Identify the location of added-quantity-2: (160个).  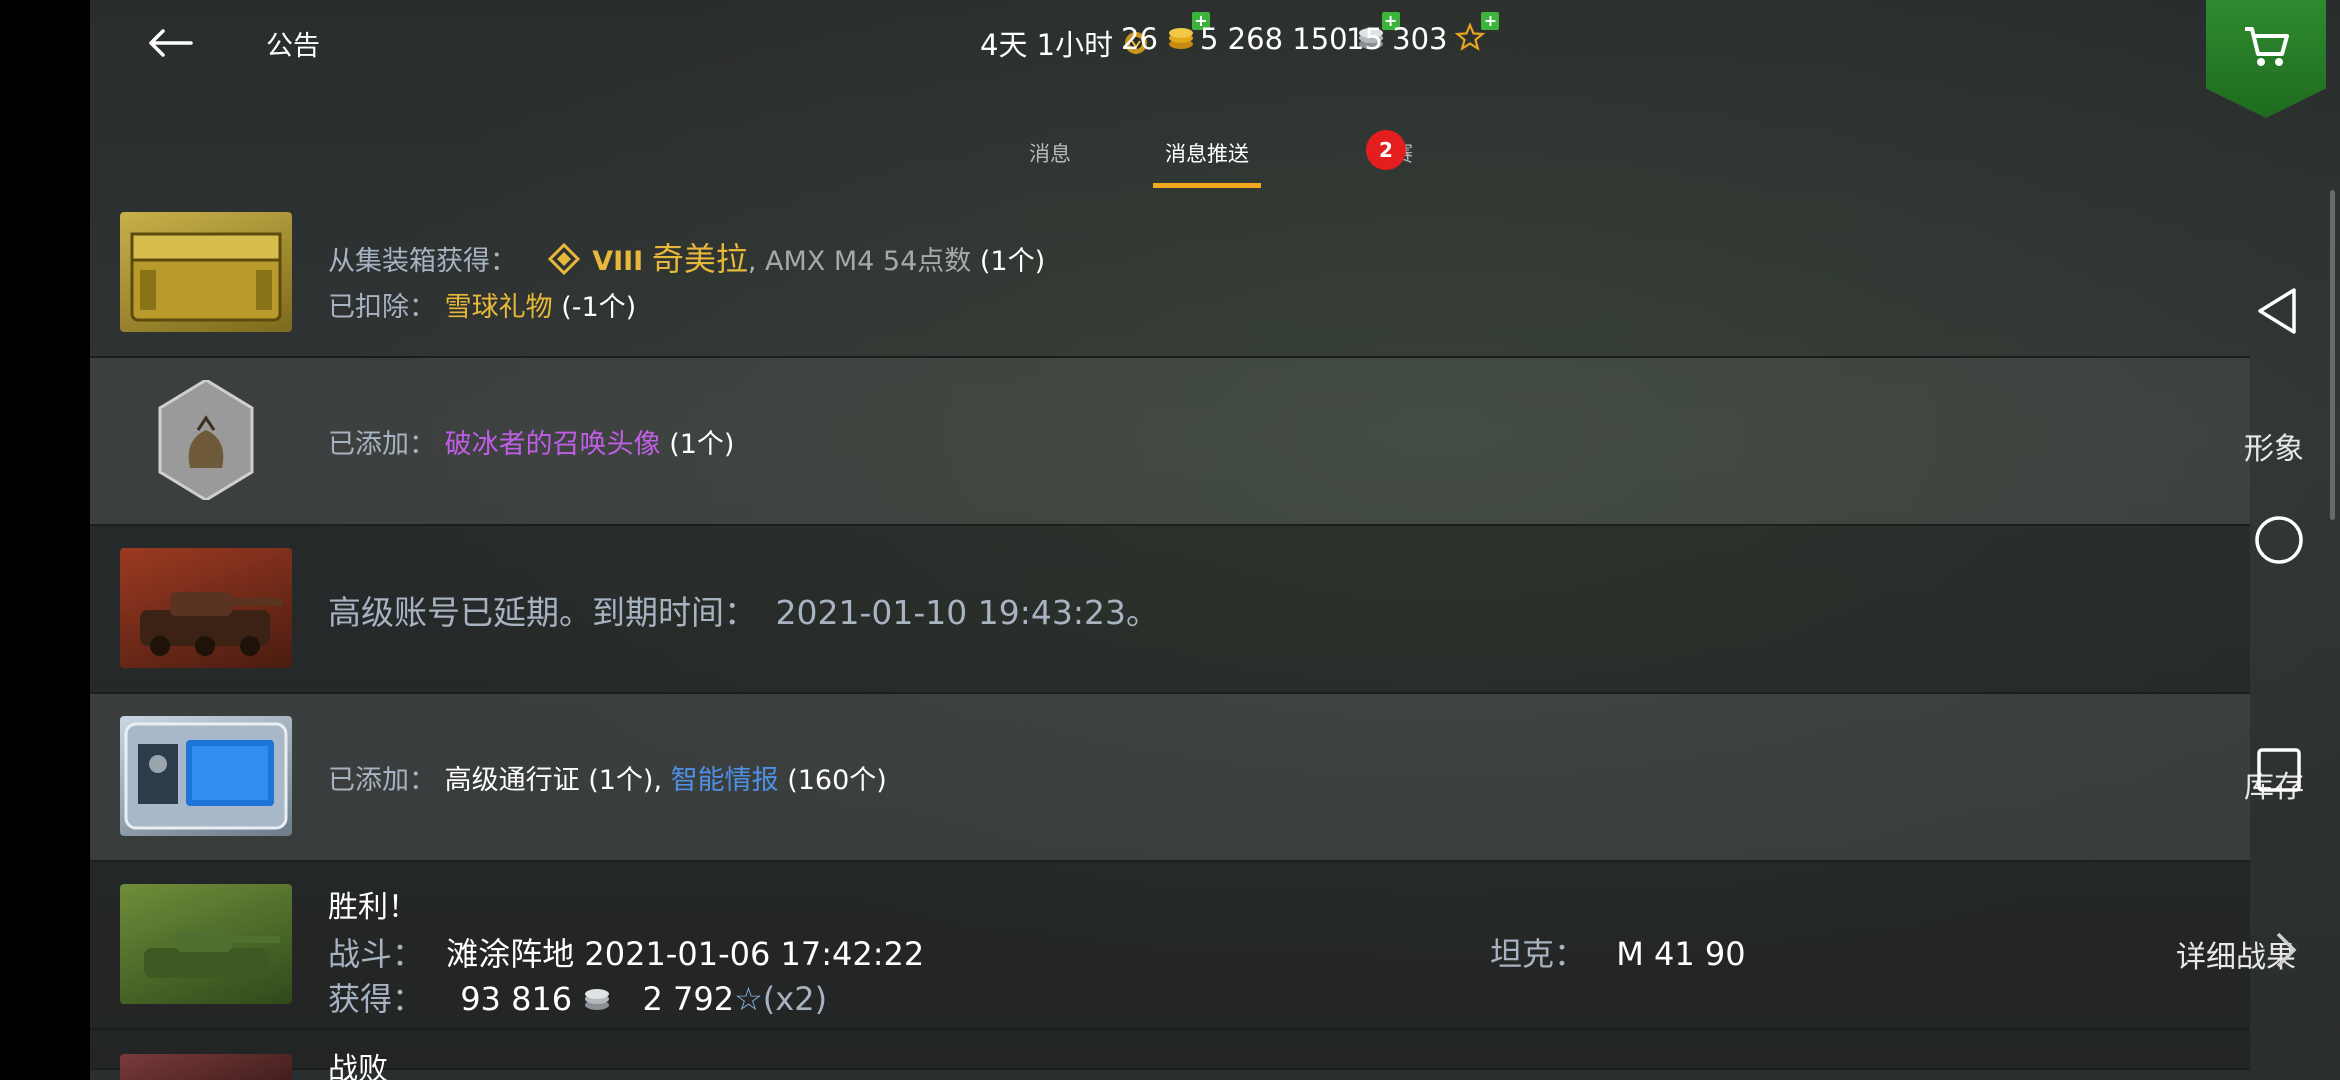
(837, 780).